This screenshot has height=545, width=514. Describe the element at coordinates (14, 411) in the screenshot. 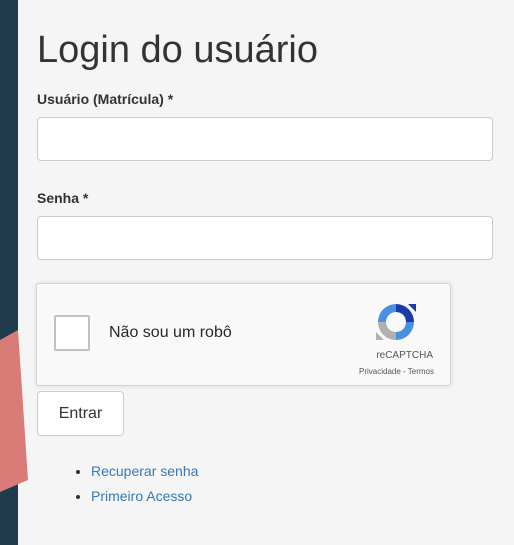

I see `decorative-side-shape` at that location.